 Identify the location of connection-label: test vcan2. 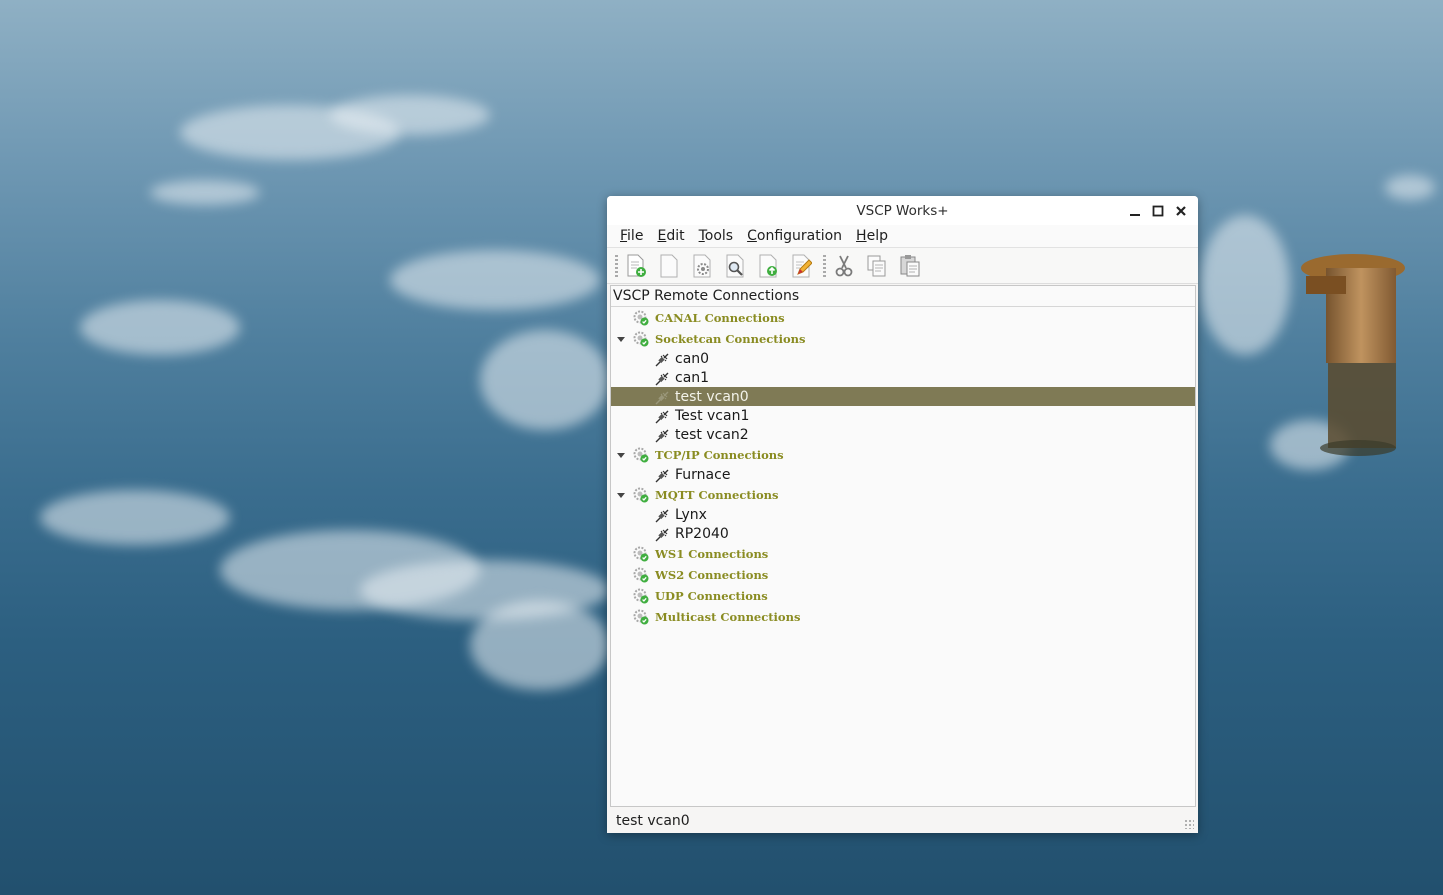
(712, 434).